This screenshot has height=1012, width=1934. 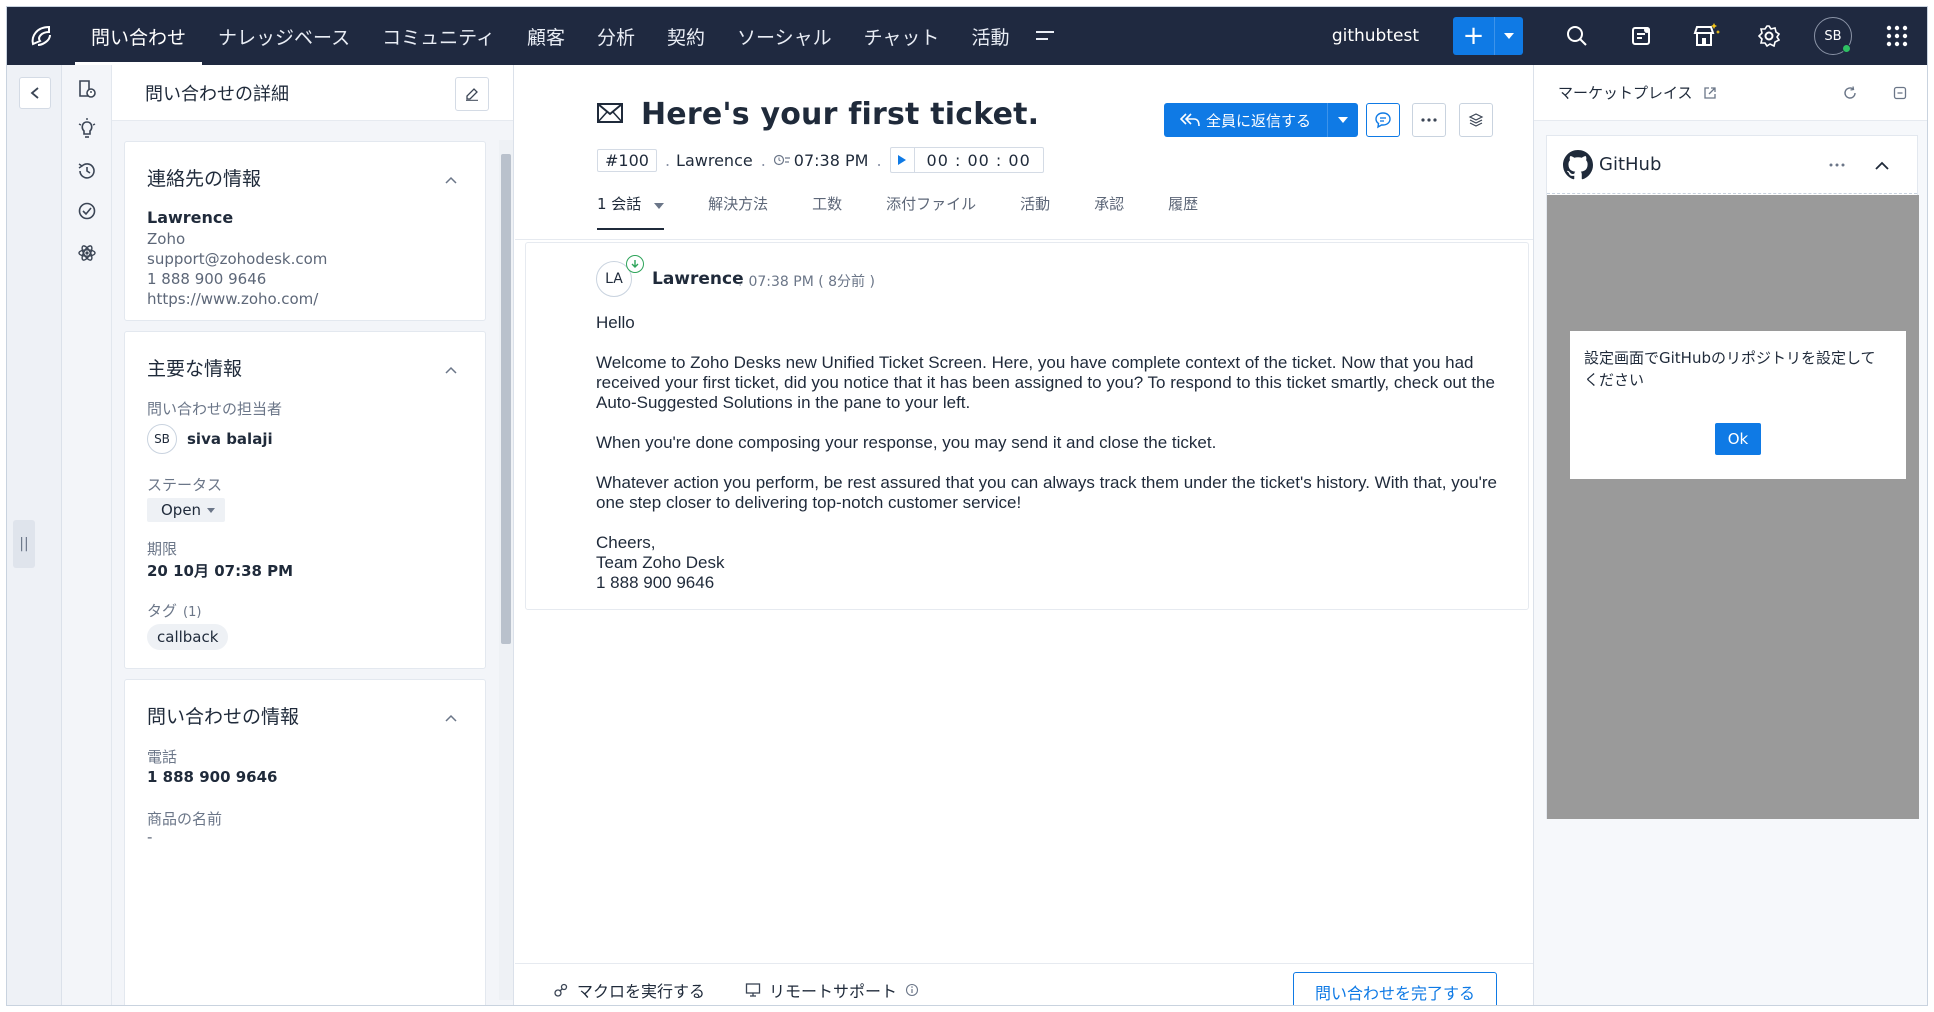 What do you see at coordinates (185, 485) in the screenshot?
I see `status-label: ステータス` at bounding box center [185, 485].